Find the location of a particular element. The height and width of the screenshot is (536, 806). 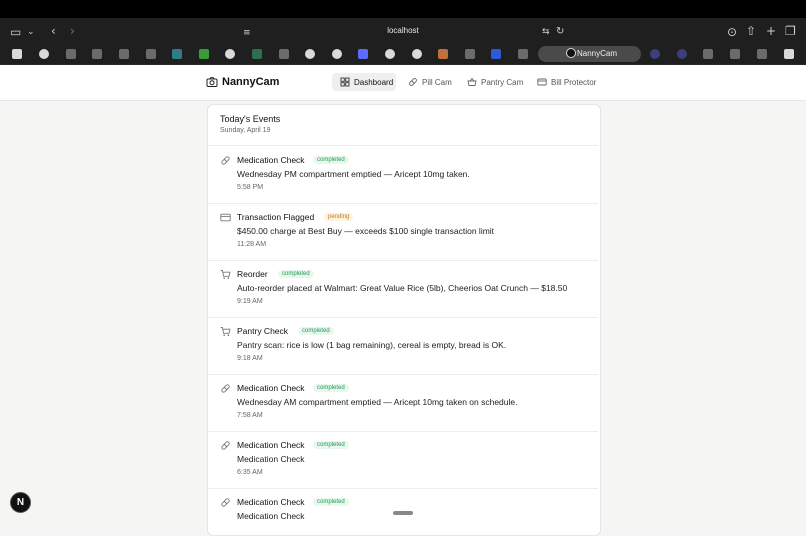

nav-pantry-cam: Pantry Cam is located at coordinates (492, 82).